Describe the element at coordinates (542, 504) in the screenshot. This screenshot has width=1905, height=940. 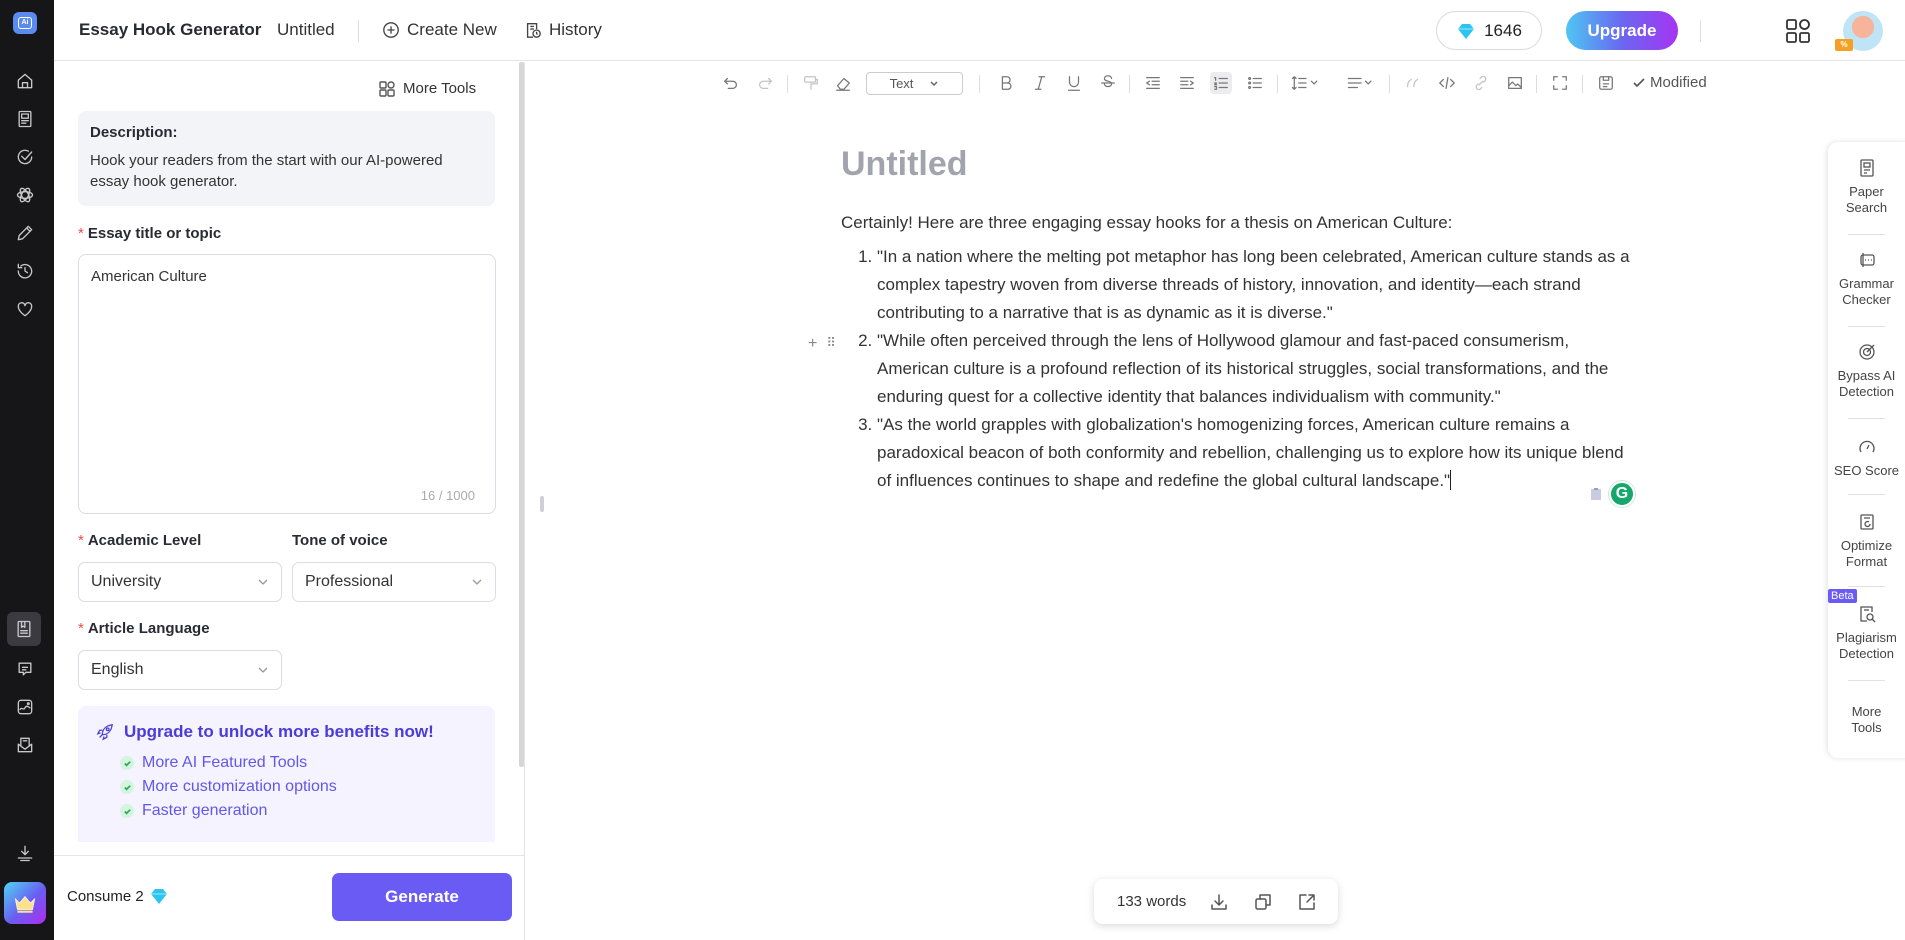
I see `panel-resize-handle` at that location.